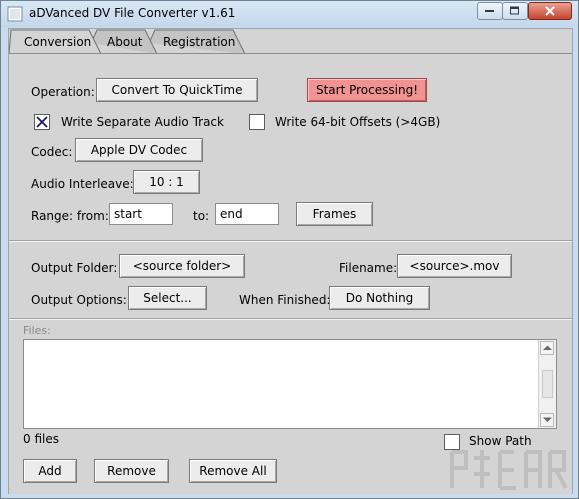 This screenshot has height=499, width=579. I want to click on tab-about: About, so click(124, 42).